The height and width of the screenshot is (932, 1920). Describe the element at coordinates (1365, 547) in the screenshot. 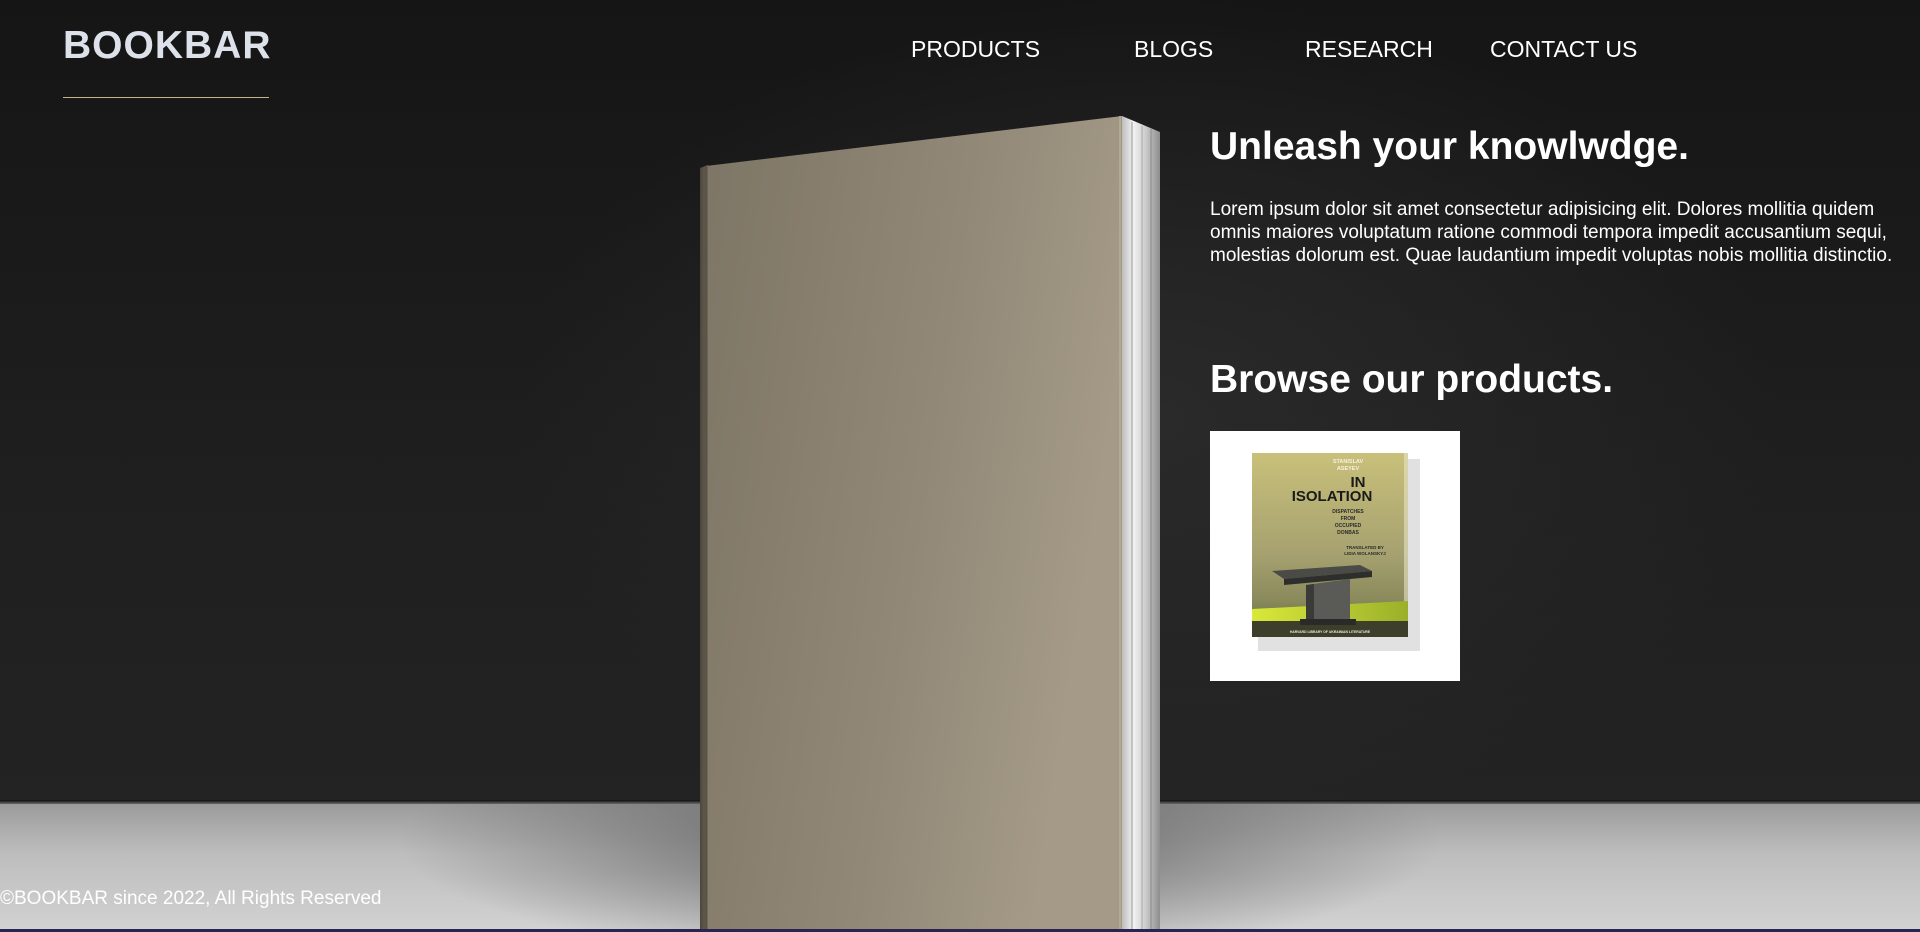

I see `book-translator-text: TRANSLATED BY` at that location.